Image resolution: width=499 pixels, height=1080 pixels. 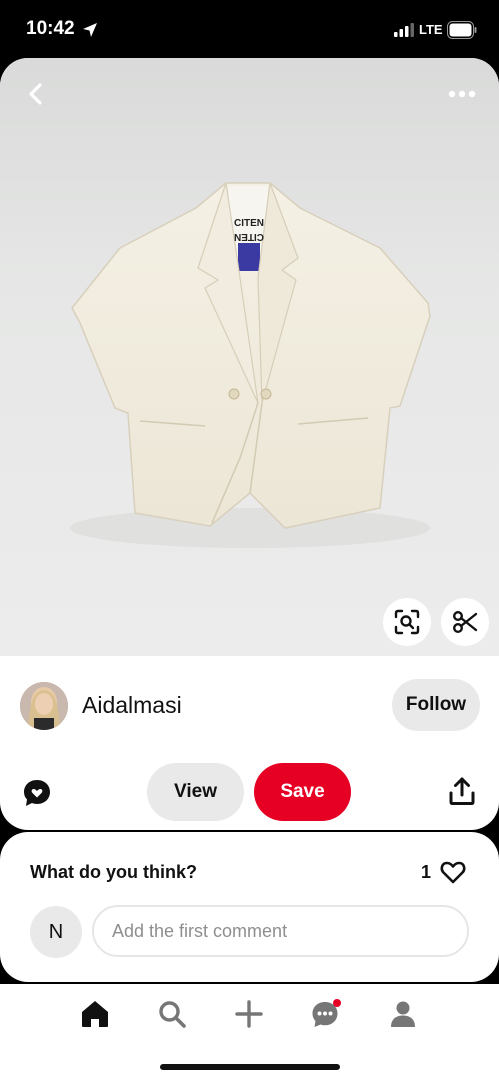 I want to click on home-indicator, so click(x=250, y=1067).